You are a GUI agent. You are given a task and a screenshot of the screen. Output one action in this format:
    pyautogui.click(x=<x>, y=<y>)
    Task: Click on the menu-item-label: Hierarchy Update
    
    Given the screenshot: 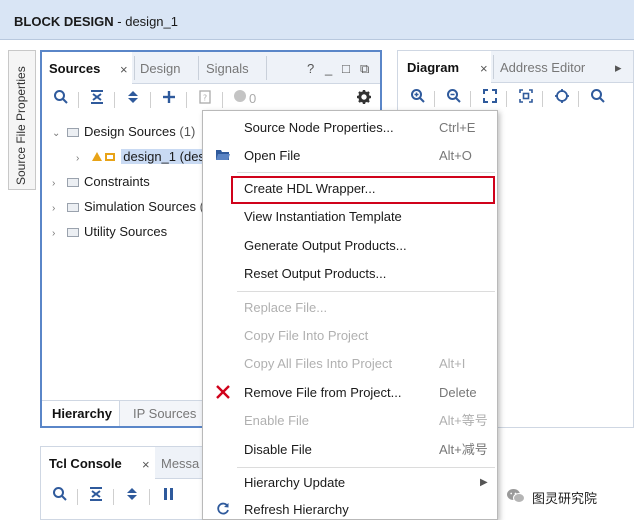 What is the action you would take?
    pyautogui.click(x=295, y=482)
    